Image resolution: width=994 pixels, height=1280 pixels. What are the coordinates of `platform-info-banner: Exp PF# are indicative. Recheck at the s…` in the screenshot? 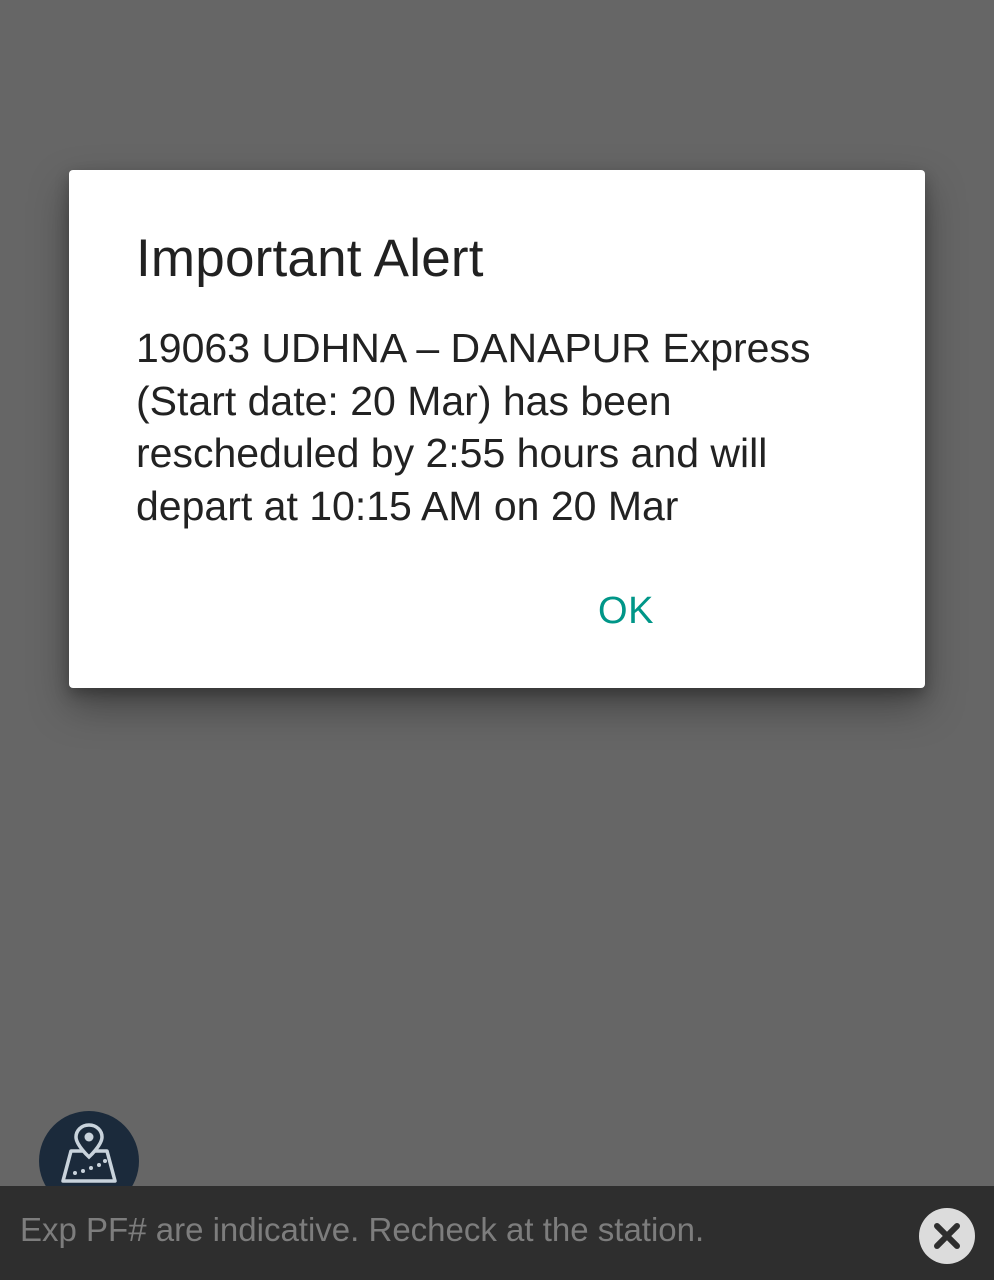 It's located at (497, 1233).